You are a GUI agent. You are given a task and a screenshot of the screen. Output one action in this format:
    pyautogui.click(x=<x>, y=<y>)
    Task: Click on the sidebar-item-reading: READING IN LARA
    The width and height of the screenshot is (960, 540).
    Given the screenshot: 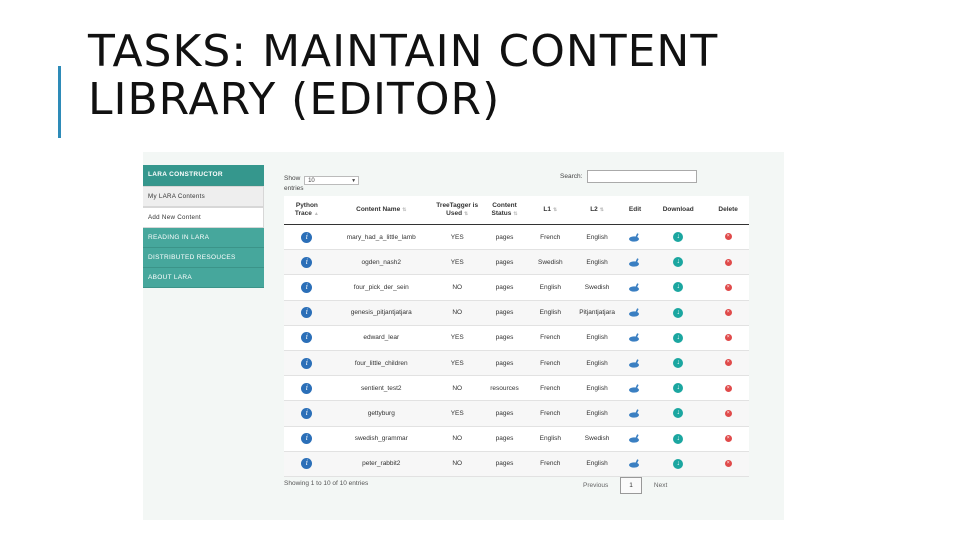 What is the action you would take?
    pyautogui.click(x=203, y=238)
    